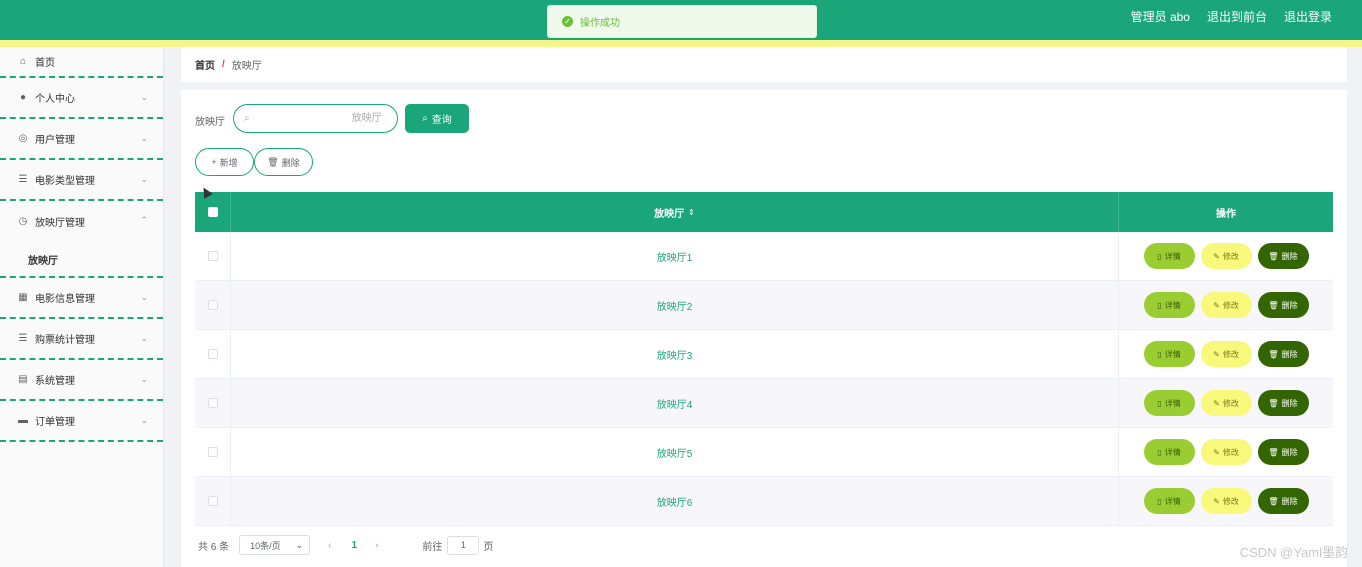  Describe the element at coordinates (675, 305) in the screenshot. I see `hall-name-cell: 放映厅2` at that location.